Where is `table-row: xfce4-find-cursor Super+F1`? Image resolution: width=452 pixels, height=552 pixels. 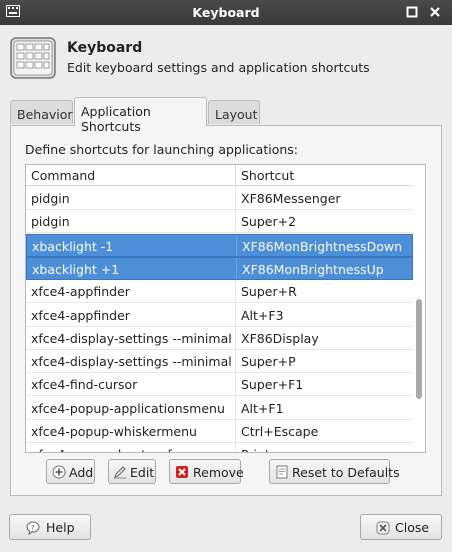 table-row: xfce4-find-cursor Super+F1 is located at coordinates (219, 385).